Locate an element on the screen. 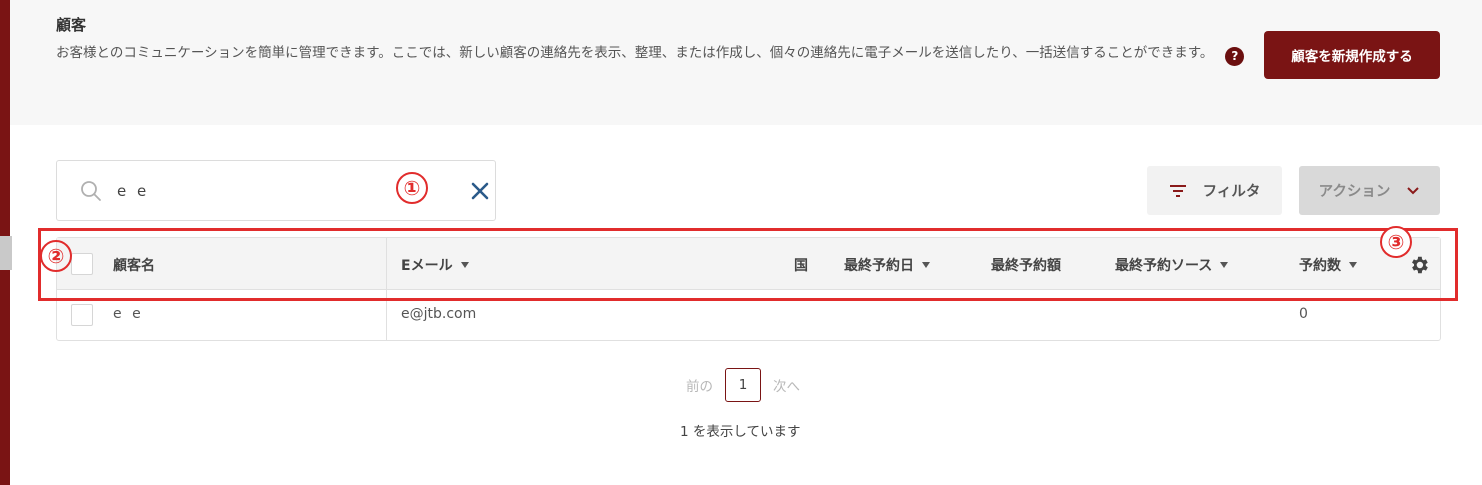 The height and width of the screenshot is (485, 1482). column-header-email-label: Eメール is located at coordinates (427, 266).